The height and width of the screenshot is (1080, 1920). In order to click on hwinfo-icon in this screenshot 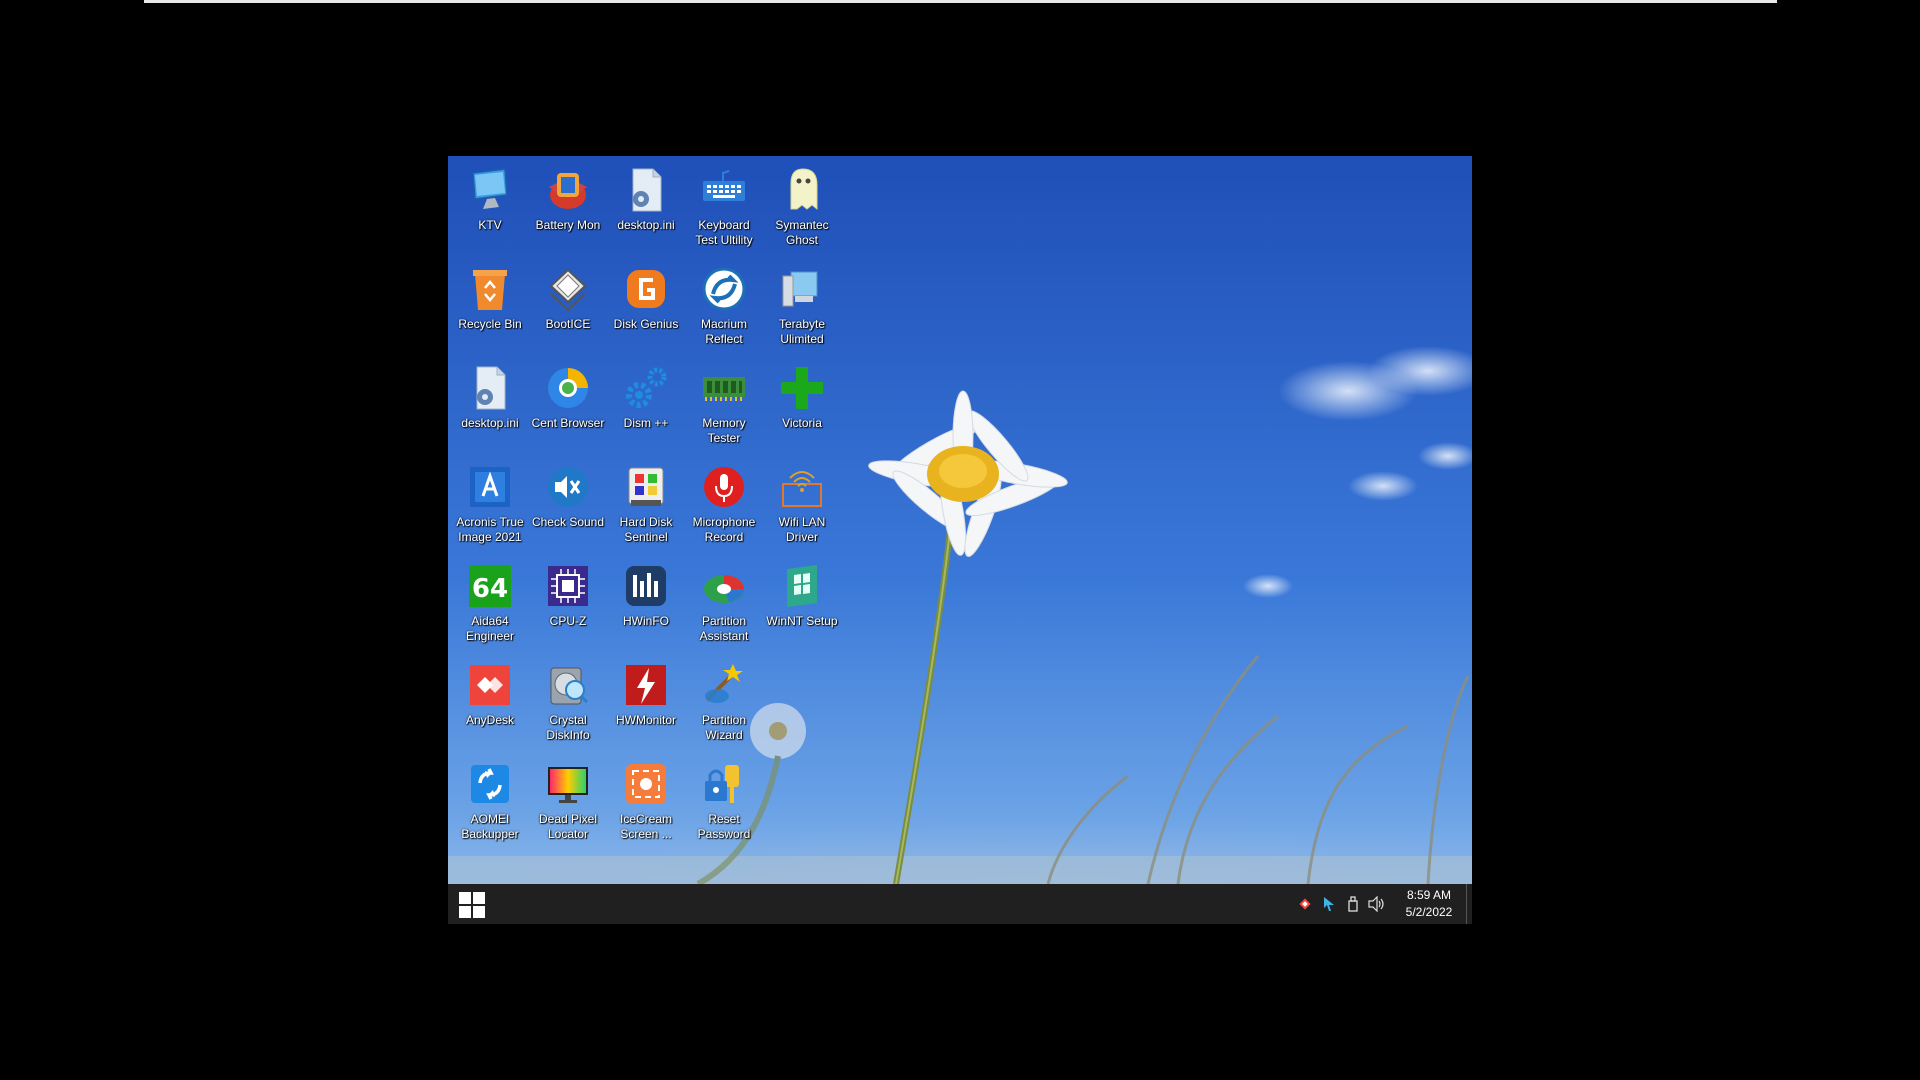, I will do `click(646, 586)`.